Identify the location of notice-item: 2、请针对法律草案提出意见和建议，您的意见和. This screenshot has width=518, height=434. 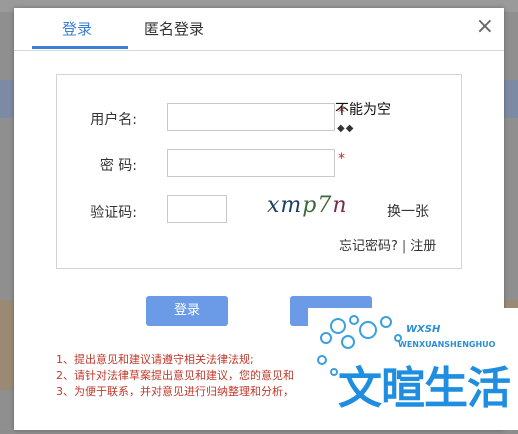
(175, 375).